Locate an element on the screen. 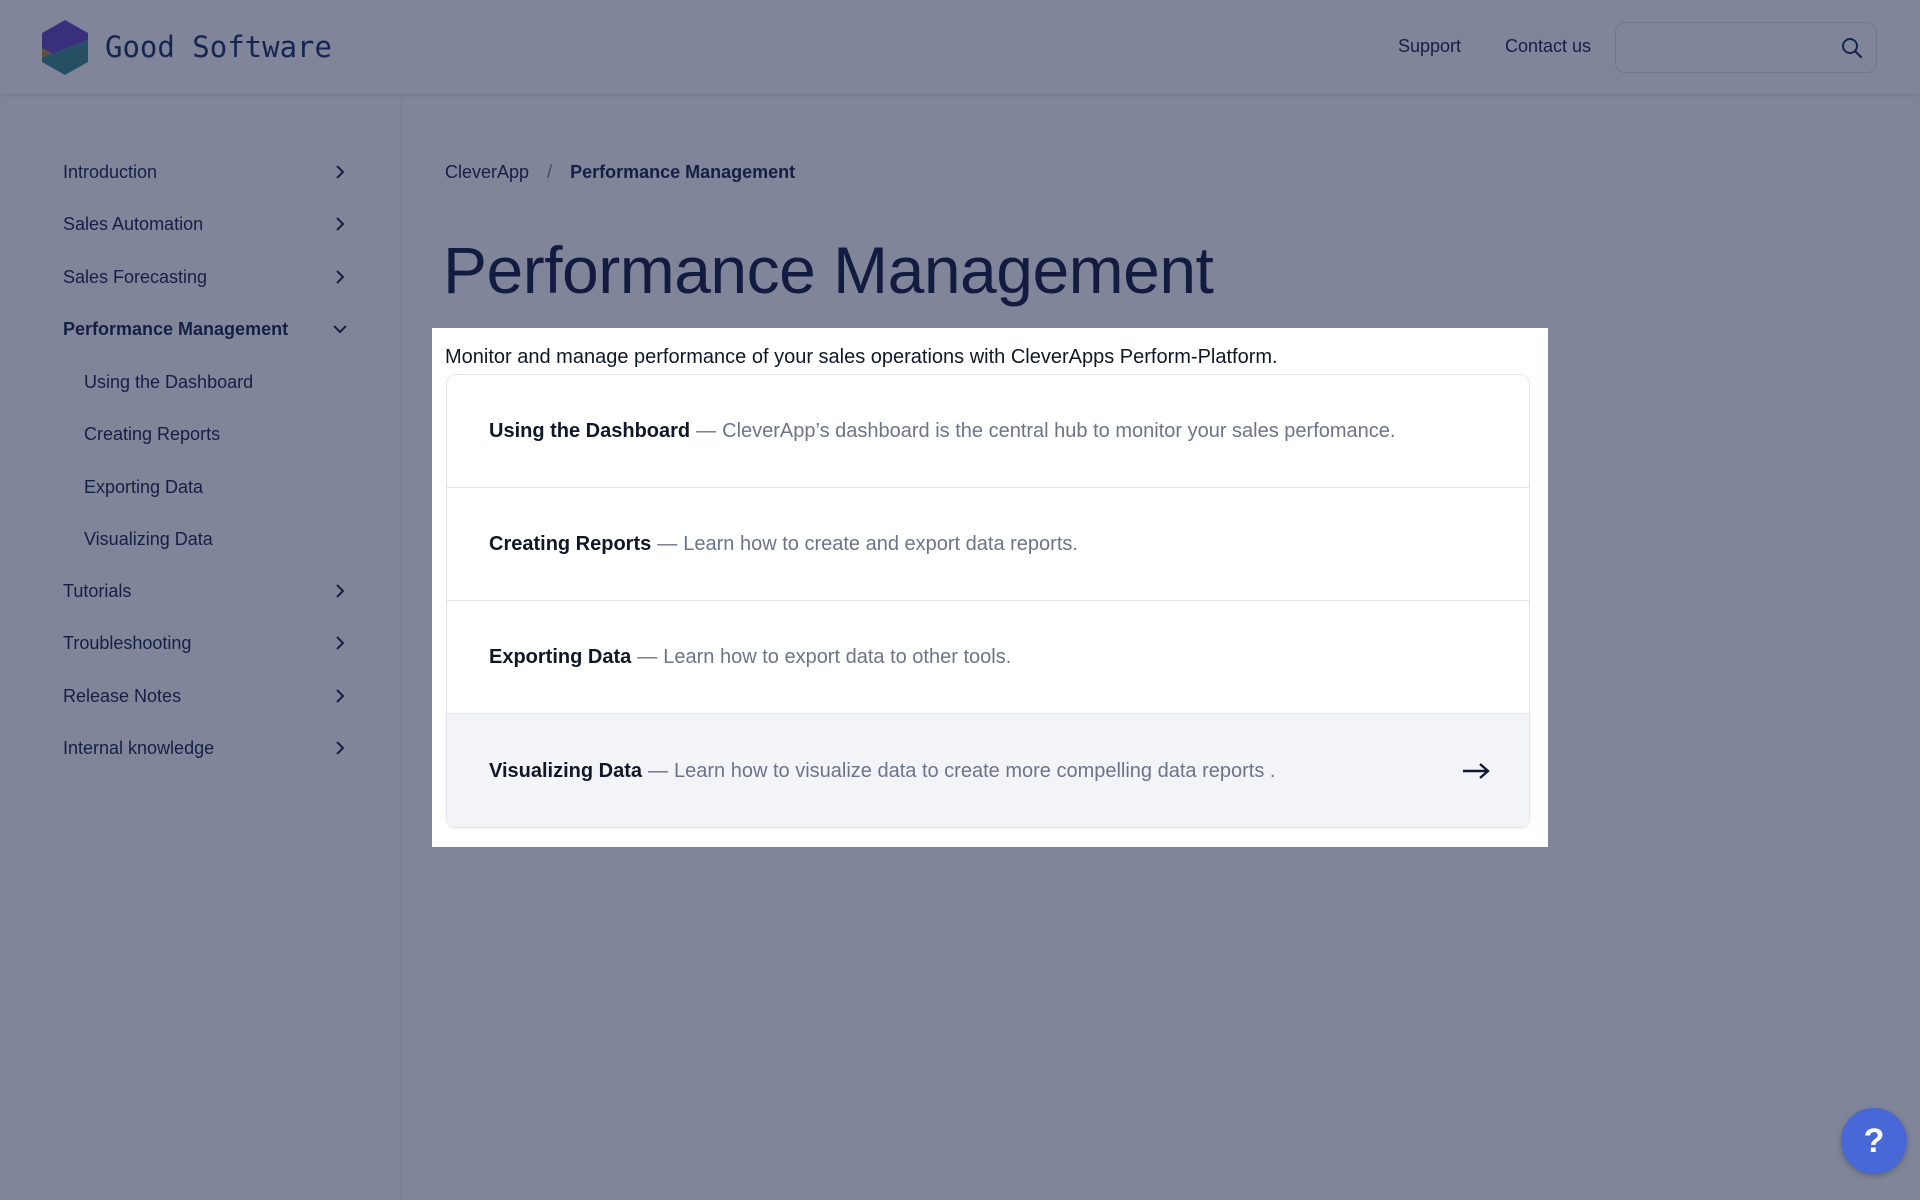 The image size is (1920, 1200). card-title: Visualizing Data is located at coordinates (566, 770).